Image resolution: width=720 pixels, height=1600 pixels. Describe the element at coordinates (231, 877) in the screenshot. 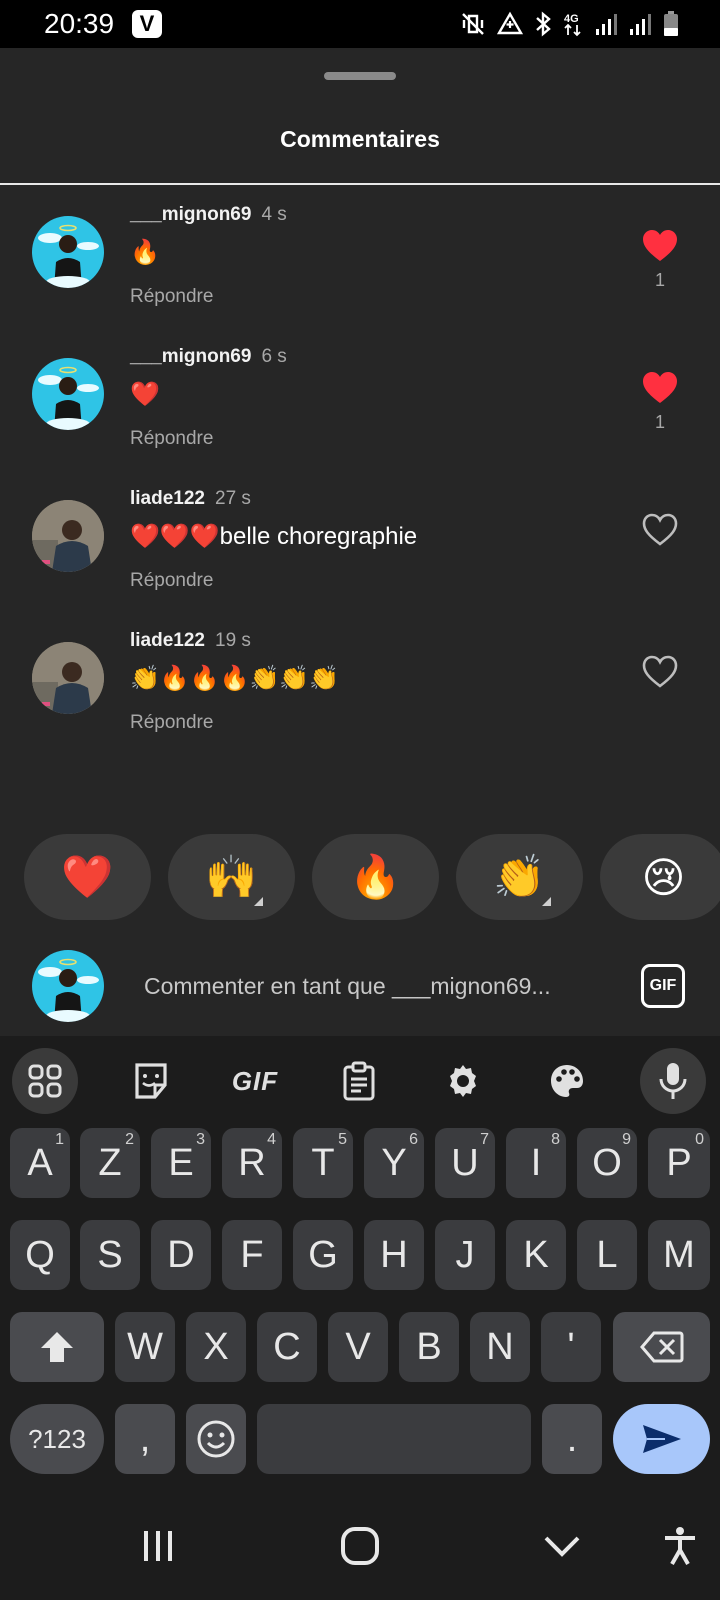

I see `reaction-raised-hands: 🙌` at that location.